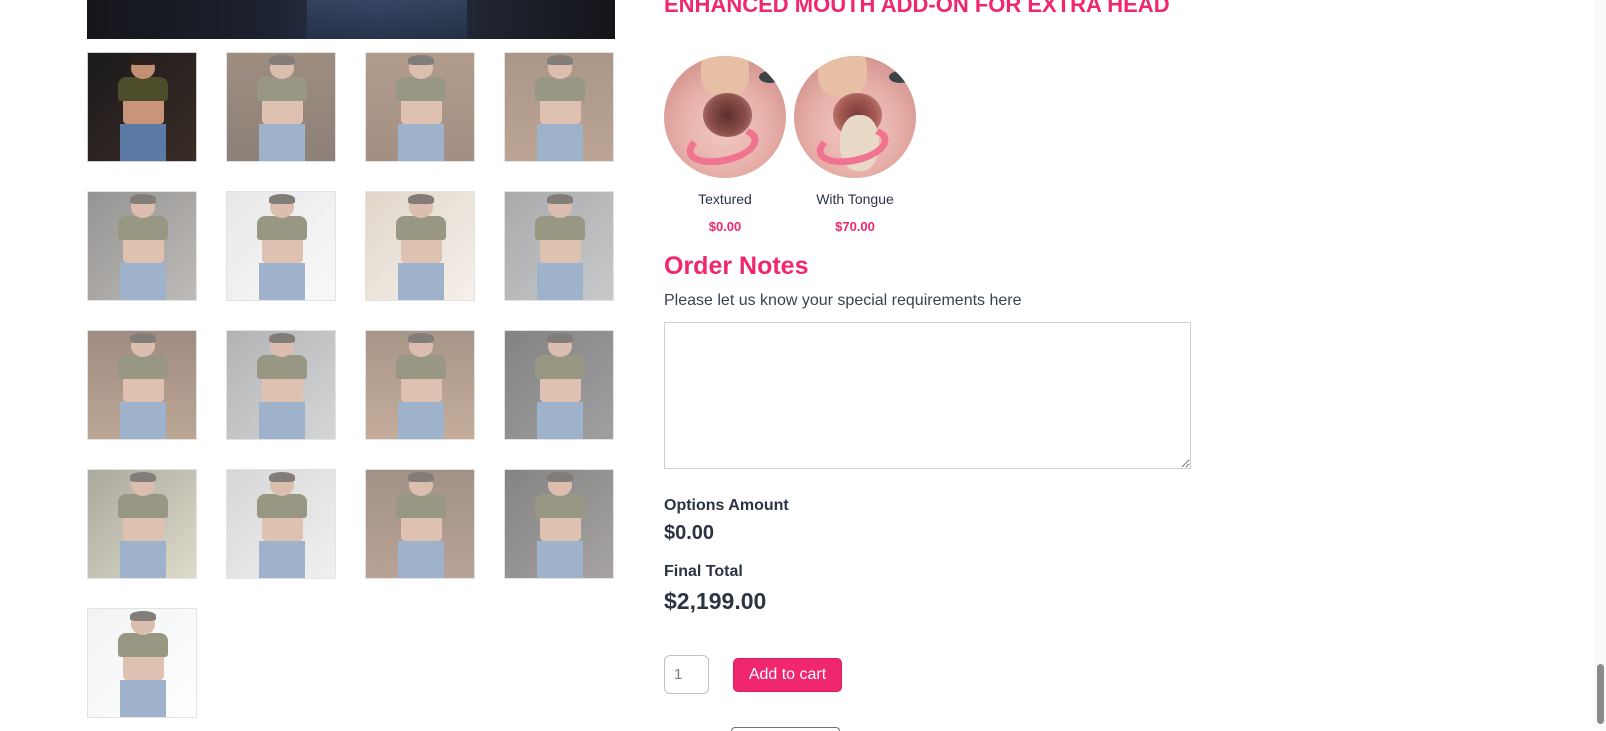 This screenshot has height=731, width=1606. What do you see at coordinates (855, 226) in the screenshot?
I see `option-price: $70.00` at bounding box center [855, 226].